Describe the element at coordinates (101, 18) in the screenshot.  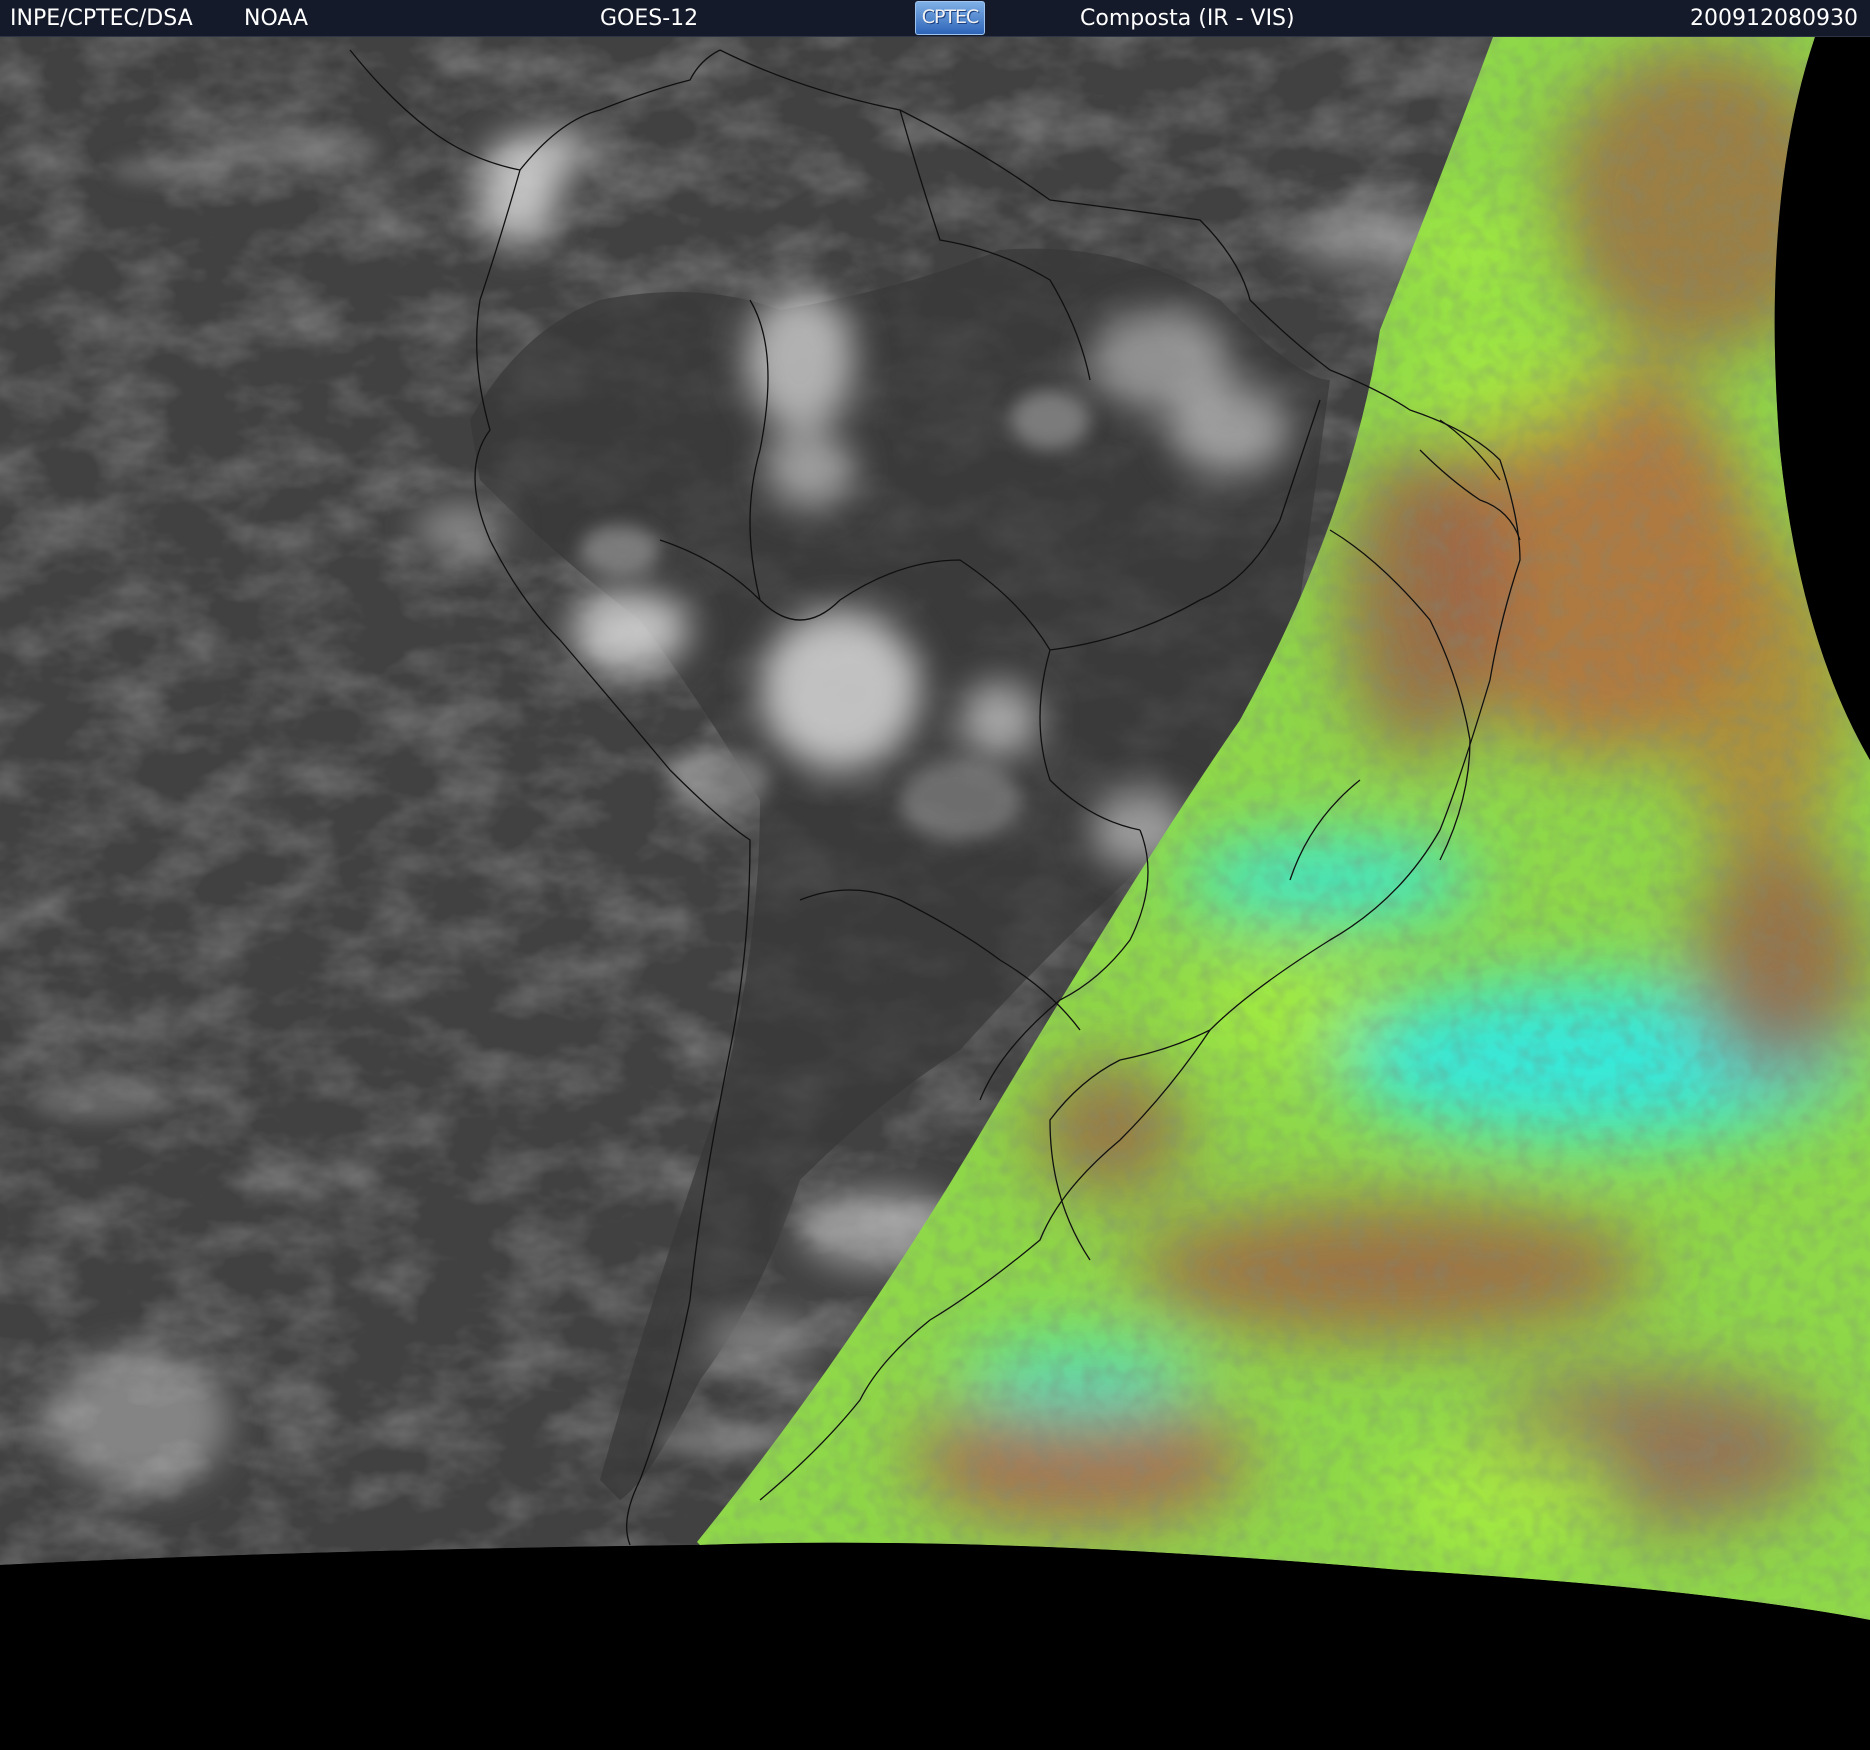
I see `agency-label: INPE/CPTEC/DSA` at that location.